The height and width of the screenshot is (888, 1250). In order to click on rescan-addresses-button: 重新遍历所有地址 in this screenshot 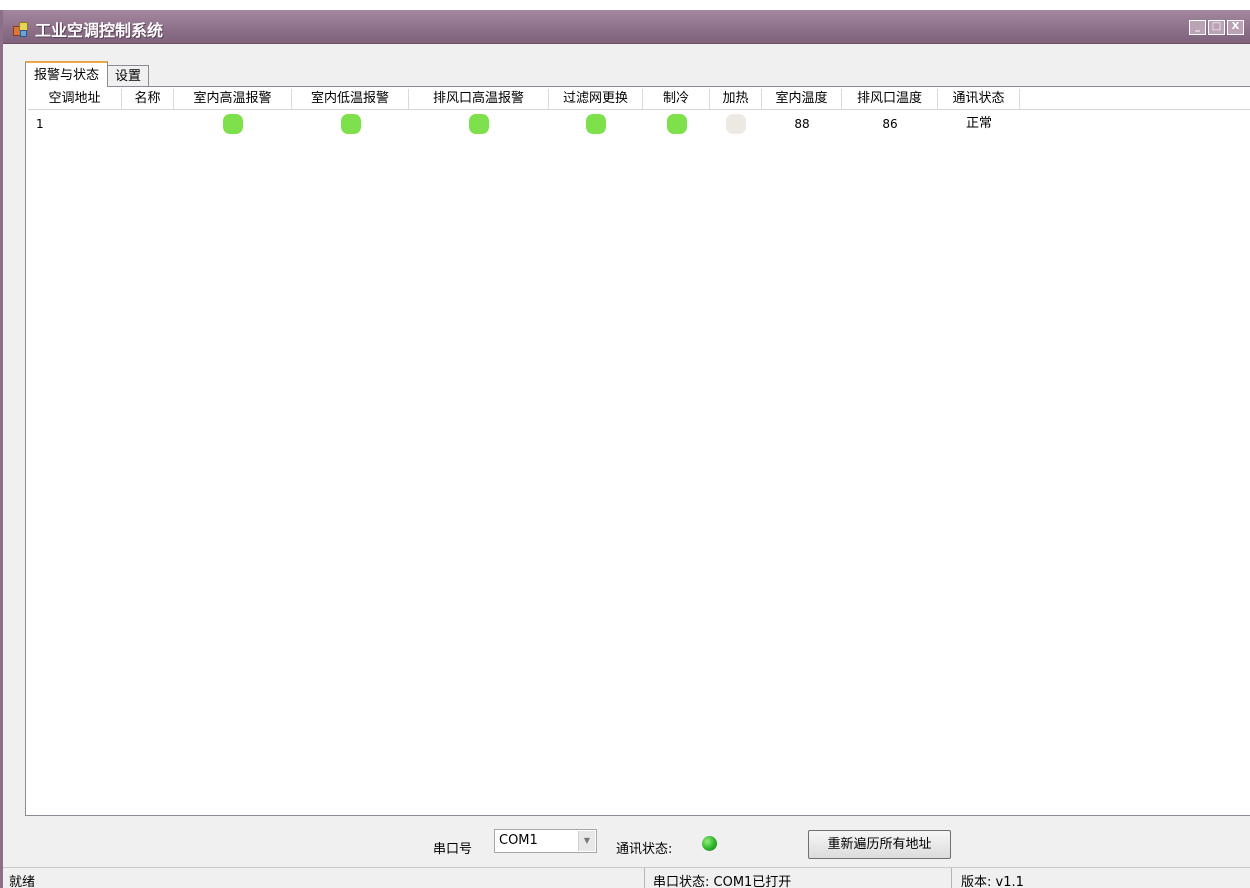, I will do `click(879, 844)`.